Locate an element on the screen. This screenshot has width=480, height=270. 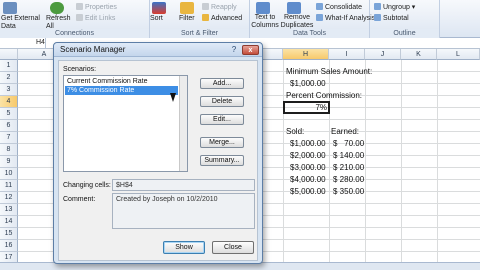
sold-cell: $1,000.00 is located at coordinates (308, 144).